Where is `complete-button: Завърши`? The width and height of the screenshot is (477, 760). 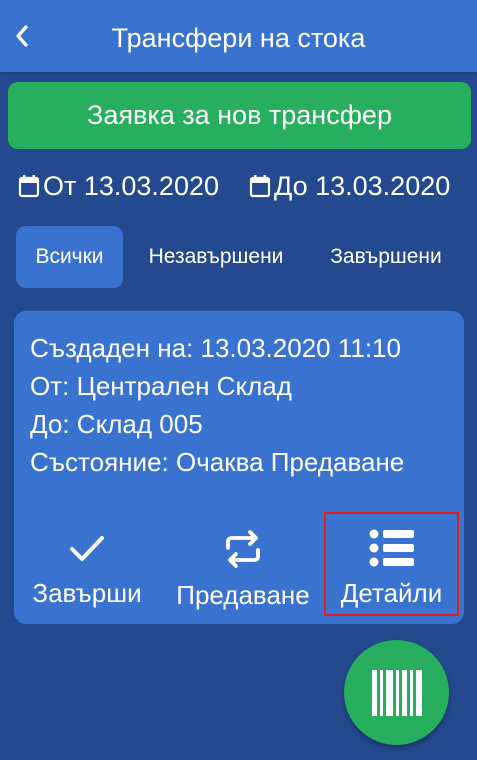
complete-button: Завърши is located at coordinates (87, 564).